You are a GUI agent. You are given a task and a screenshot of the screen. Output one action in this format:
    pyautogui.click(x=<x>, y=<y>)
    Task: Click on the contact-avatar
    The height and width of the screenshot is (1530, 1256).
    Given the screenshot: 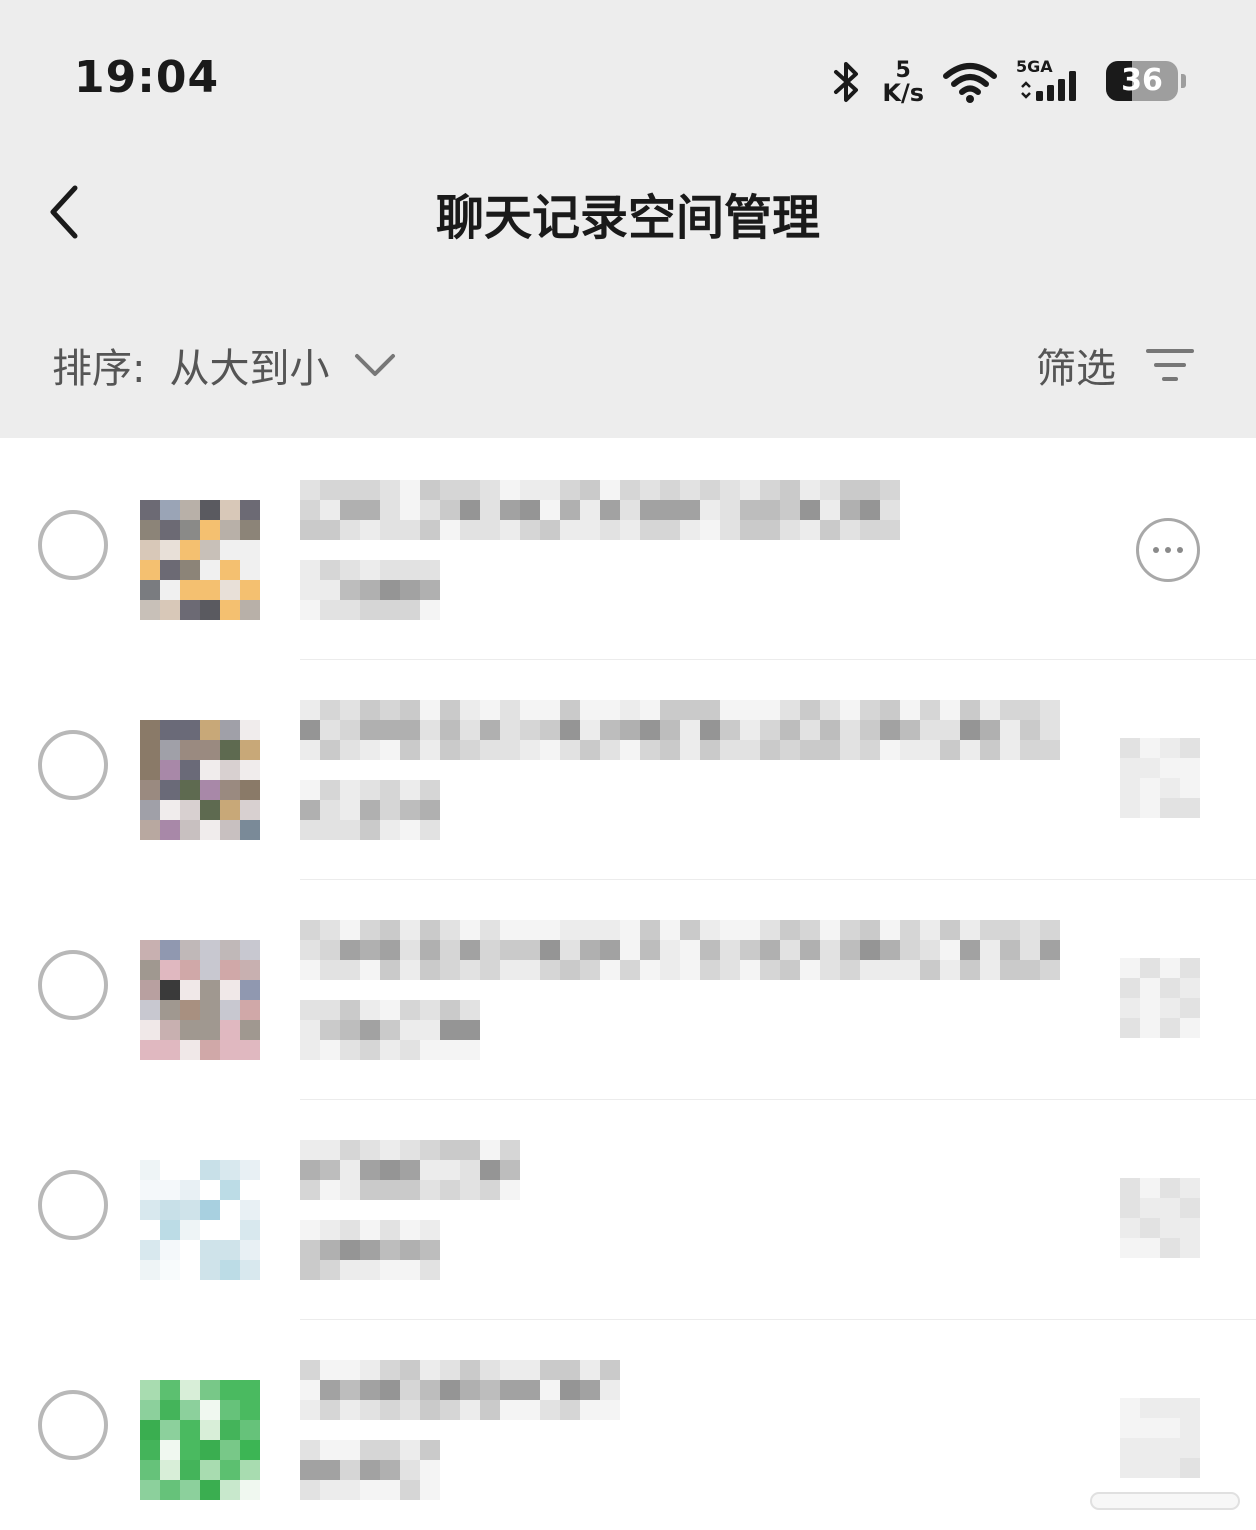 What is the action you would take?
    pyautogui.click(x=200, y=1220)
    